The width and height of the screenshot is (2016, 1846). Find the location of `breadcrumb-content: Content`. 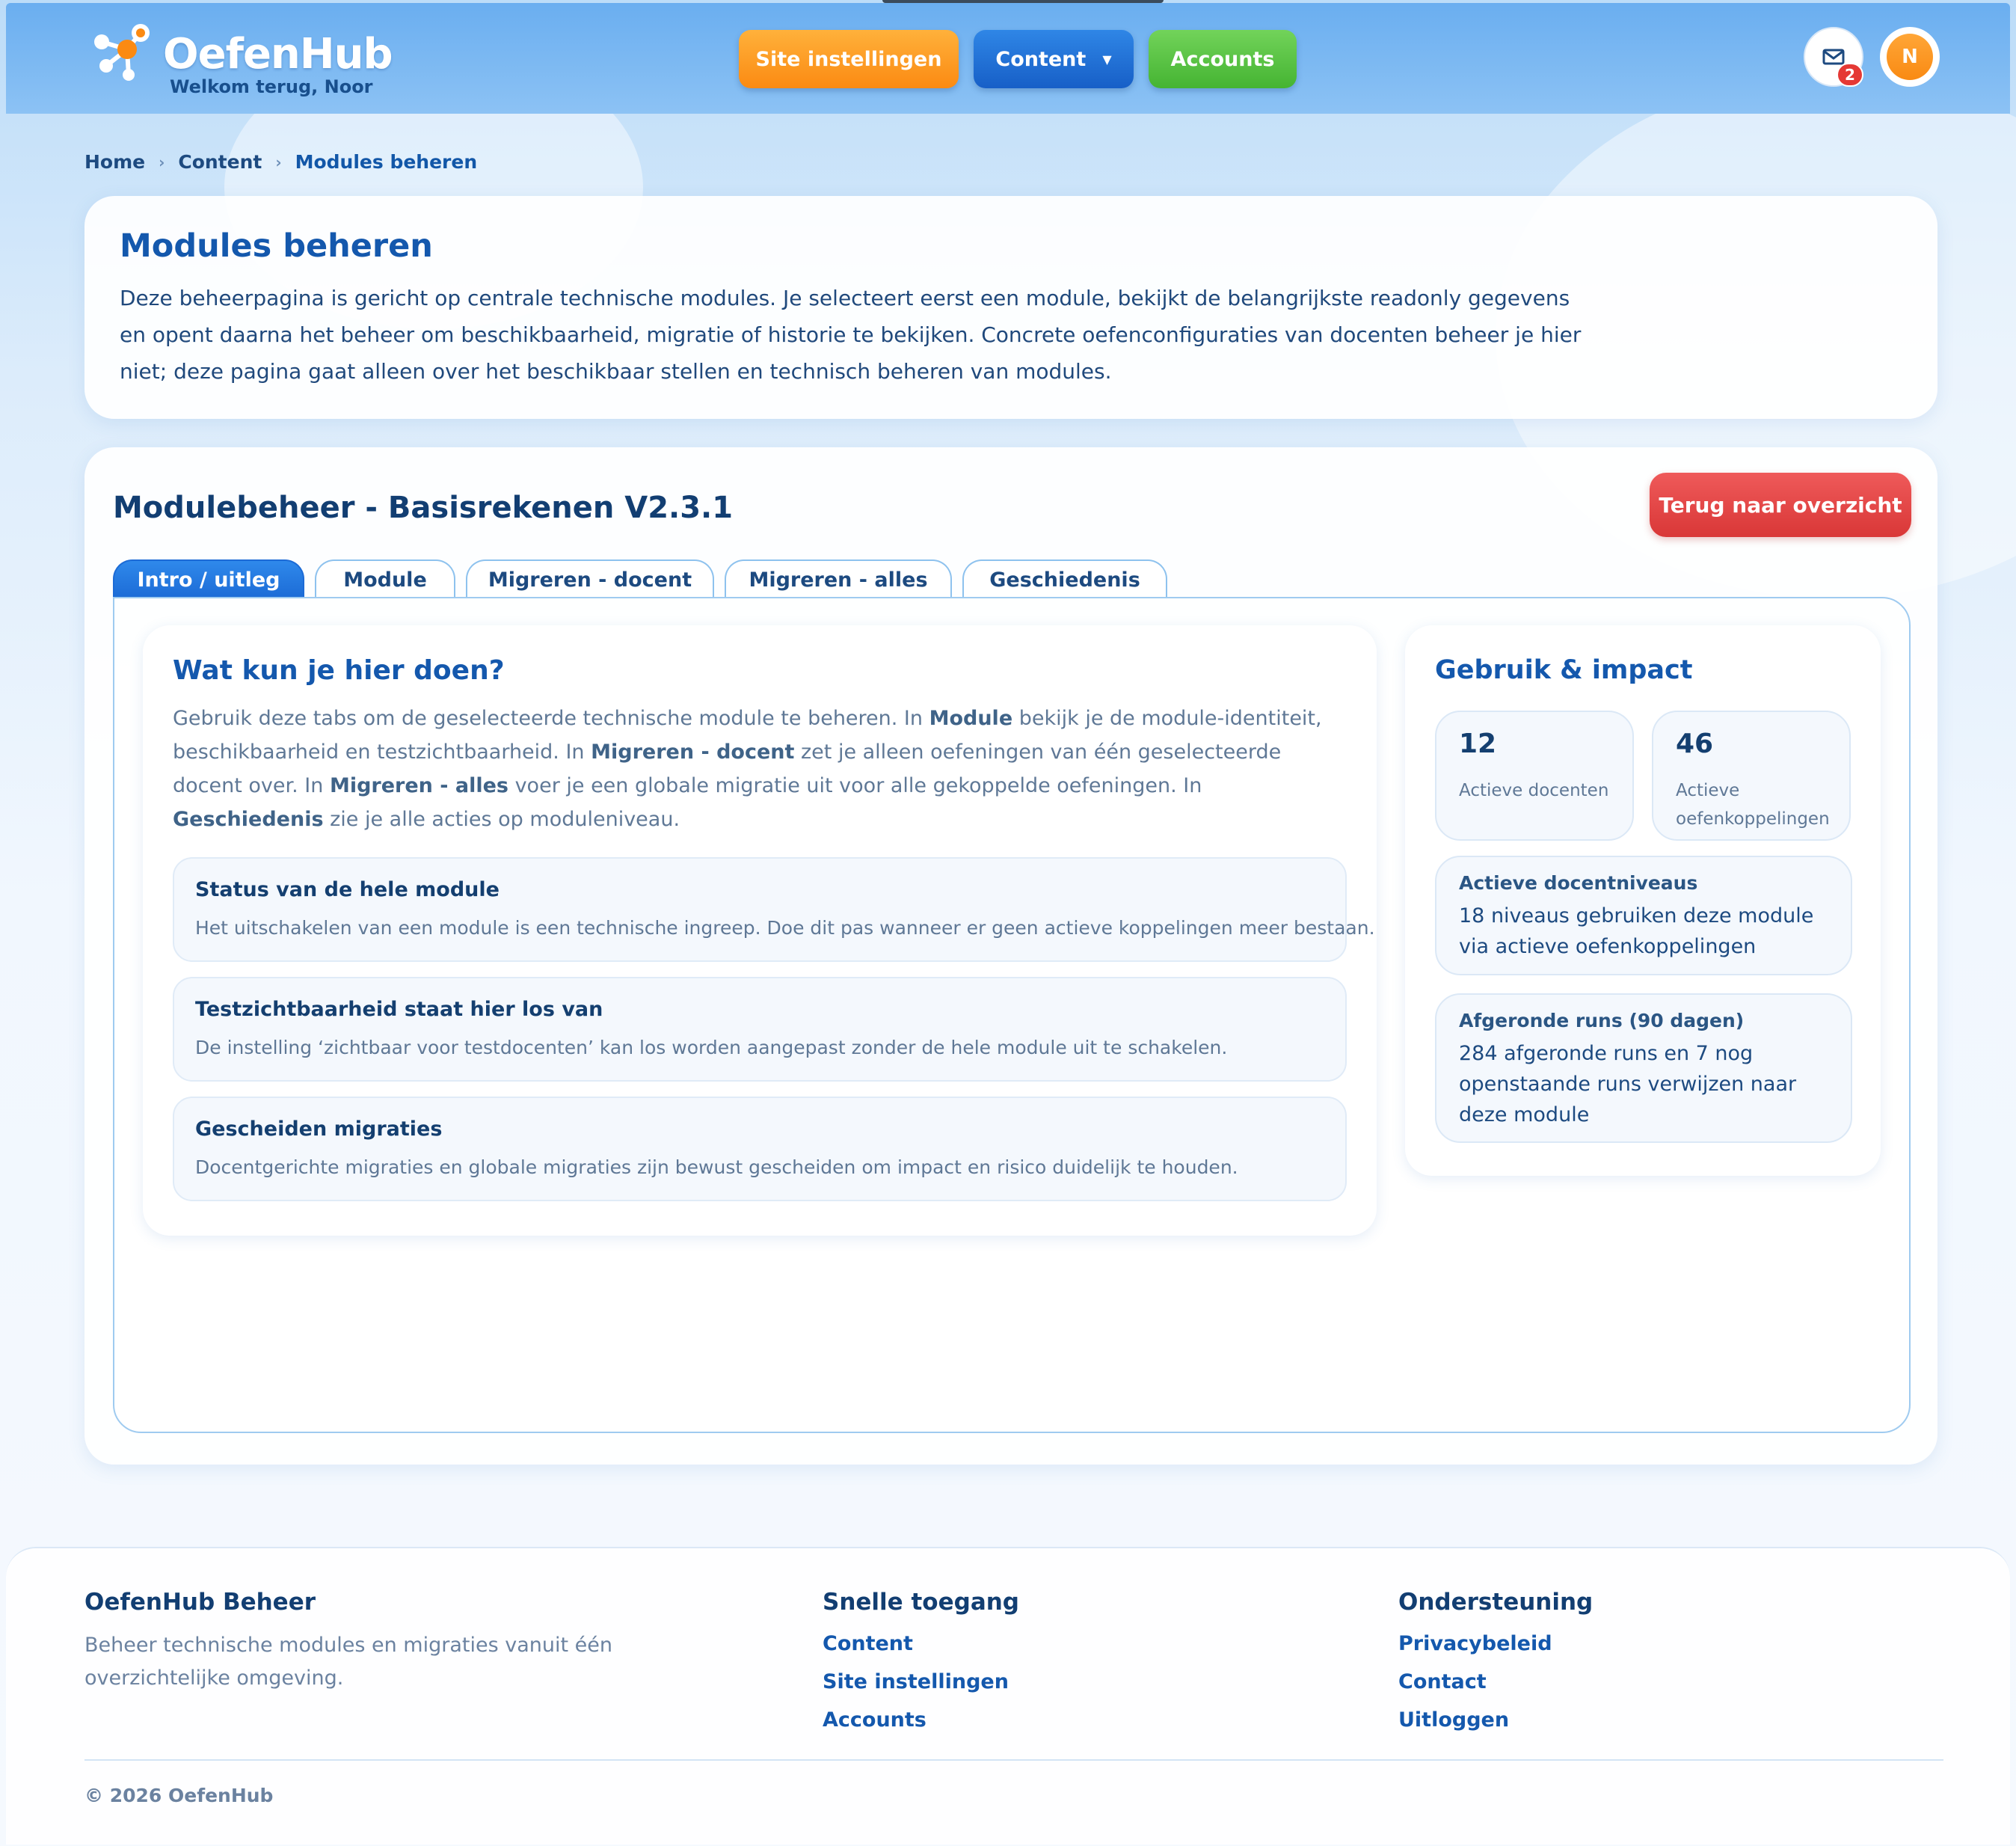

breadcrumb-content: Content is located at coordinates (220, 162).